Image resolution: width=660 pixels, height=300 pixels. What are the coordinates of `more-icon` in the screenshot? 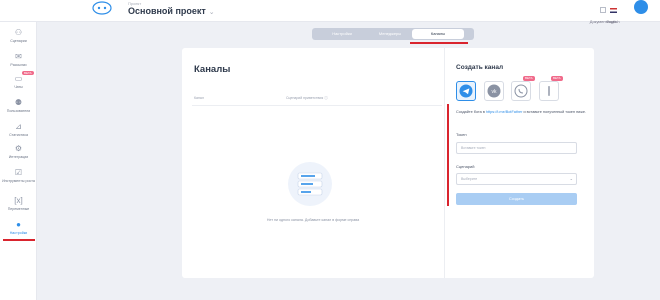 It's located at (549, 91).